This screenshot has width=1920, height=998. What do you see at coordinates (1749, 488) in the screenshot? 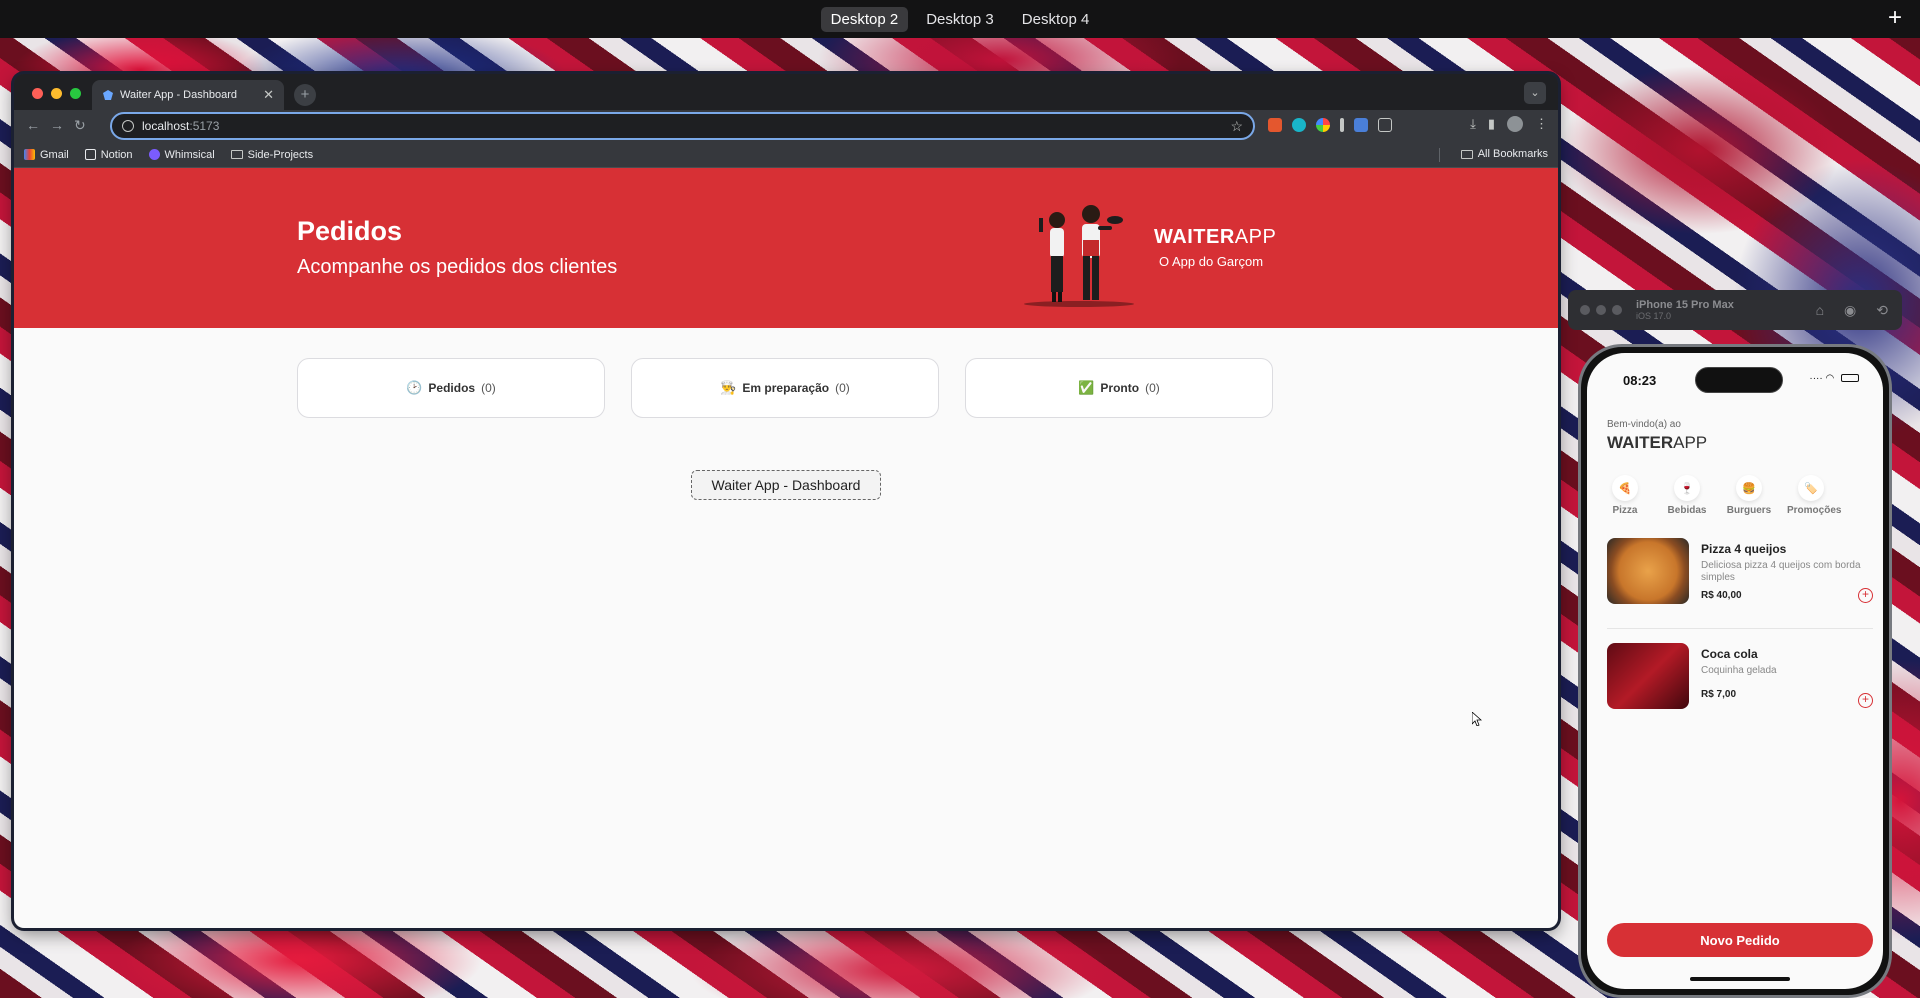
I see `burger-icon: 🍔` at bounding box center [1749, 488].